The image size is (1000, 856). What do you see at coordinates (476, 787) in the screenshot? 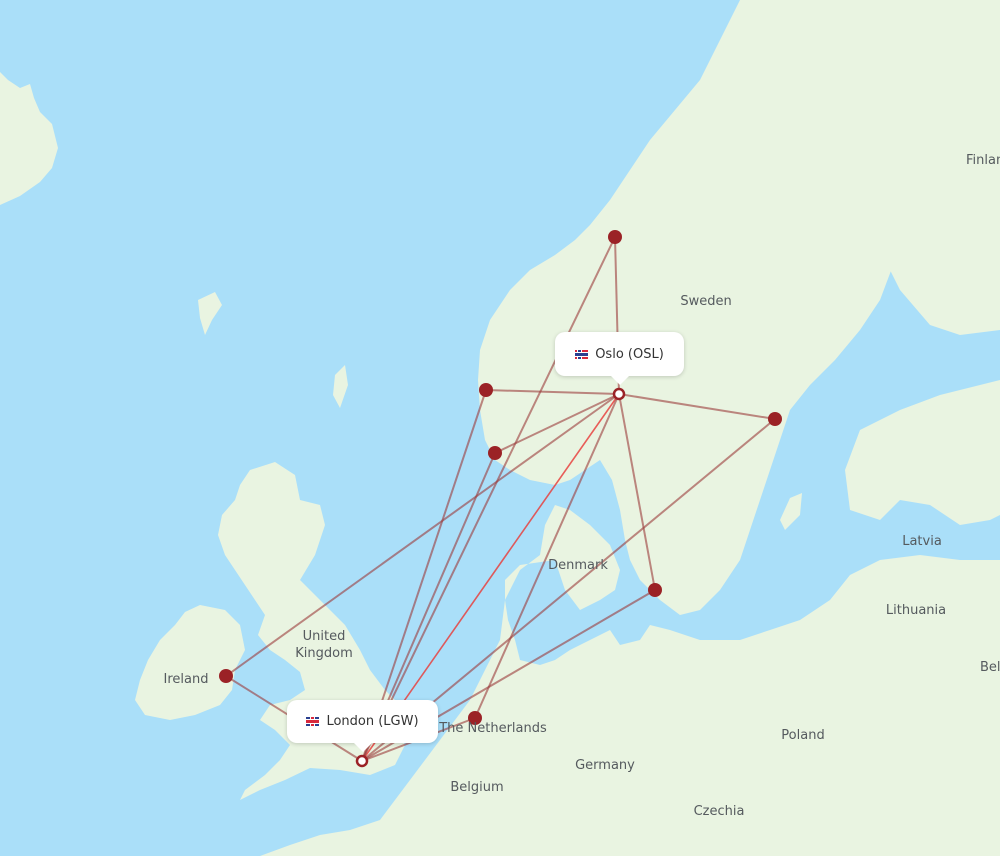
I see `label-belgium: Belgium` at bounding box center [476, 787].